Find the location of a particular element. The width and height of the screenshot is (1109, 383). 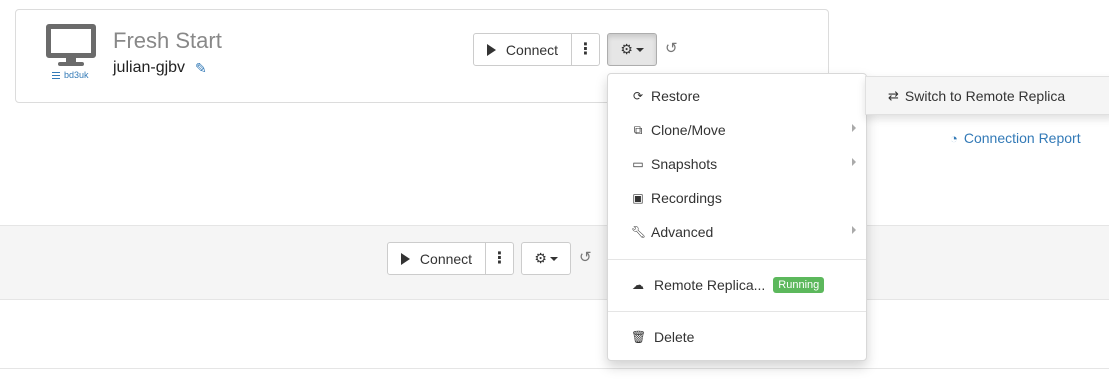

menu-item-advanced: 🔧︎ Advanced is located at coordinates (737, 232).